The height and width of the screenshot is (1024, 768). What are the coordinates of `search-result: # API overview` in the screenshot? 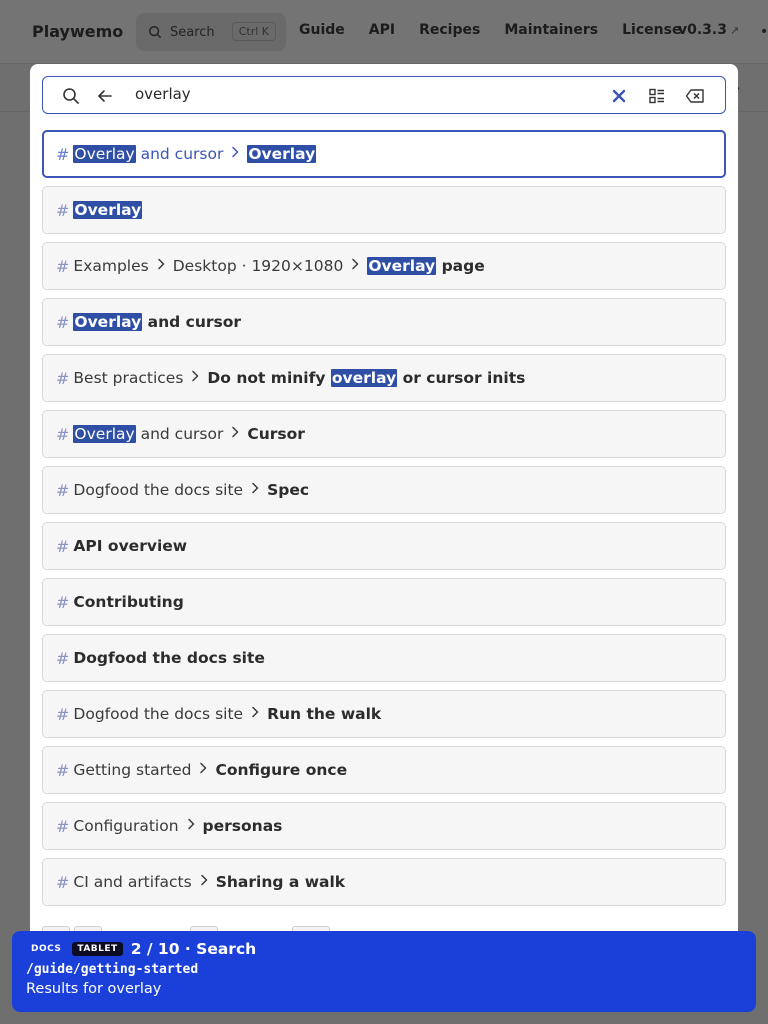 It's located at (384, 546).